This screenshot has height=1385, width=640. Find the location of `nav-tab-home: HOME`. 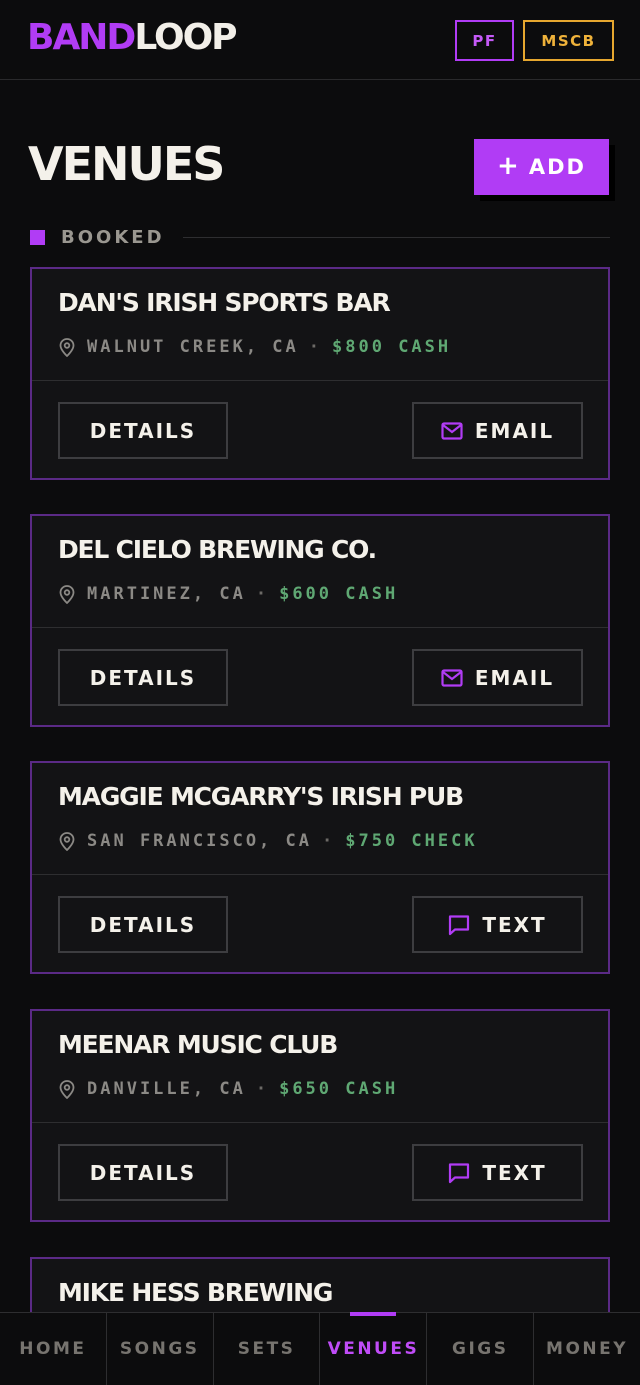

nav-tab-home: HOME is located at coordinates (53, 1349).